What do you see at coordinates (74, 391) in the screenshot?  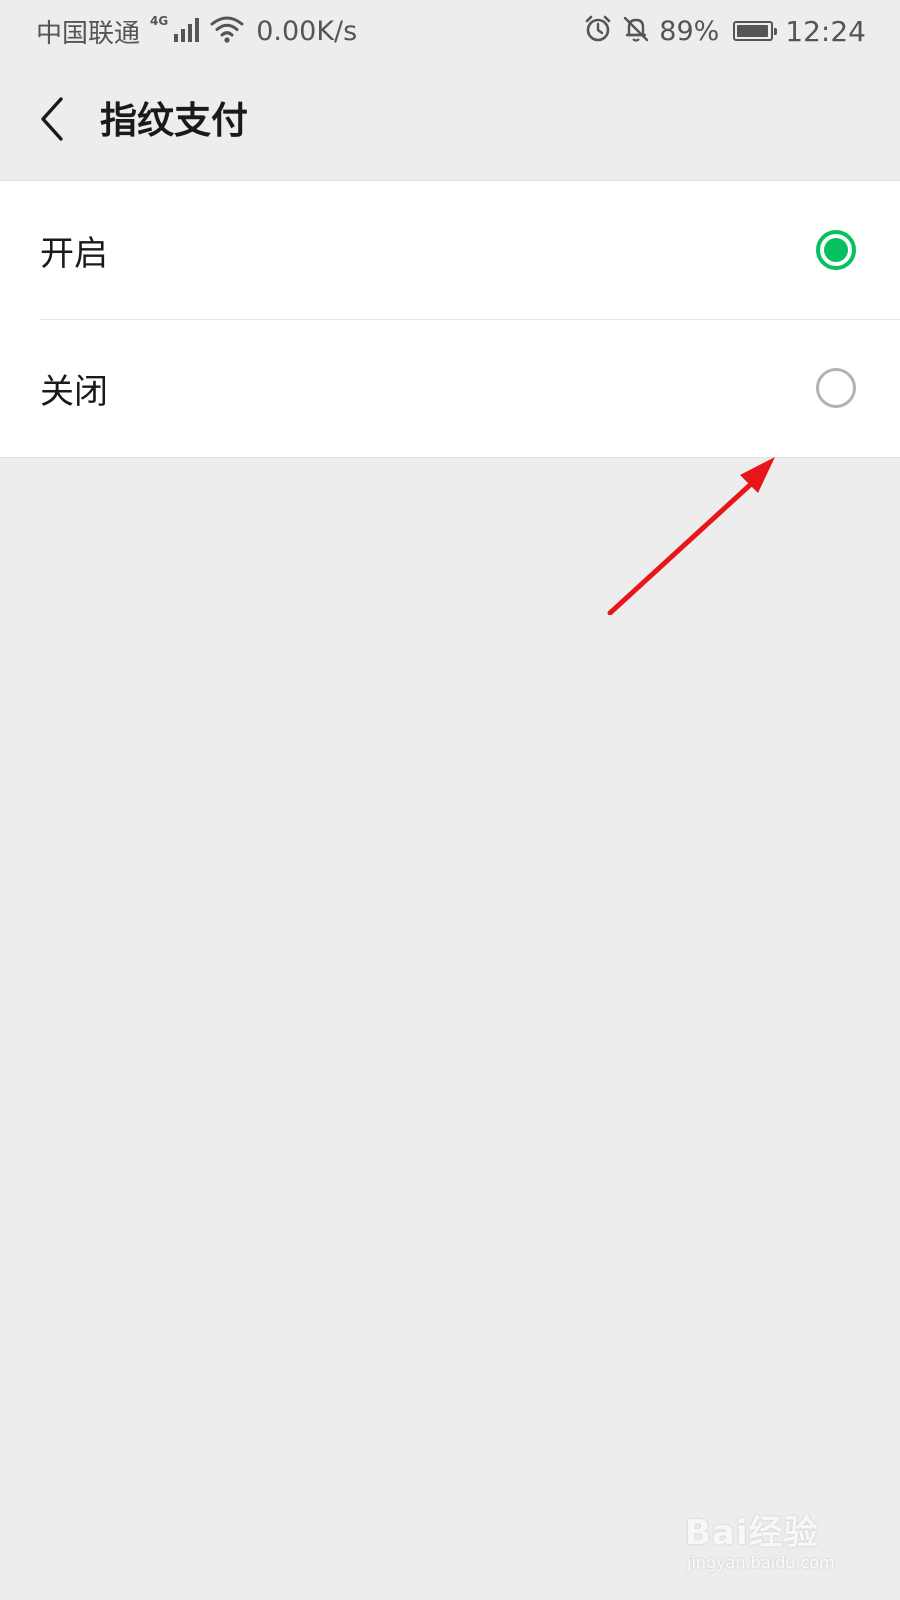 I see `option-disable-label: 关闭` at bounding box center [74, 391].